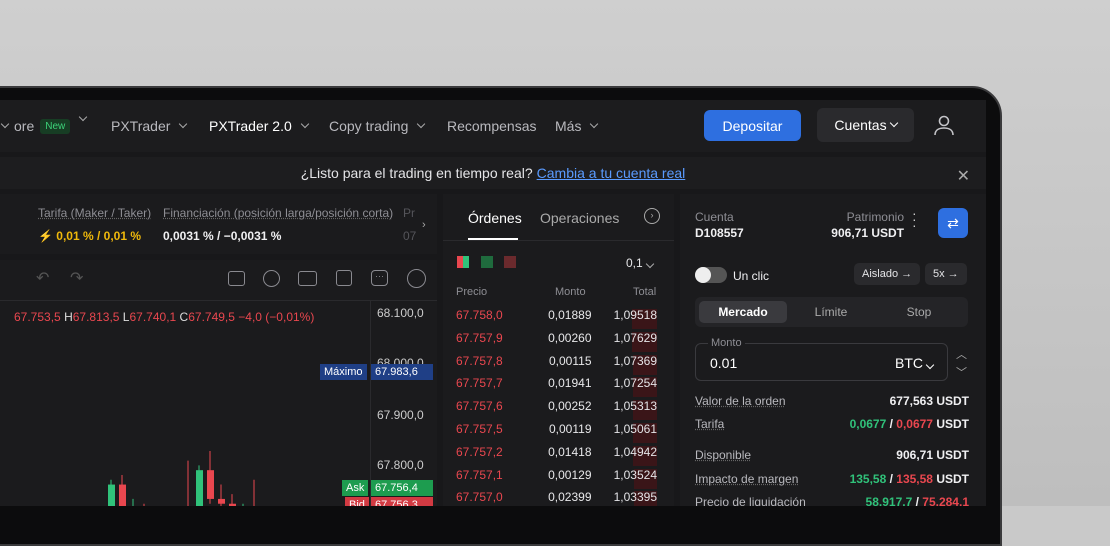  What do you see at coordinates (723, 363) in the screenshot?
I see `amount-value: 0.01` at bounding box center [723, 363].